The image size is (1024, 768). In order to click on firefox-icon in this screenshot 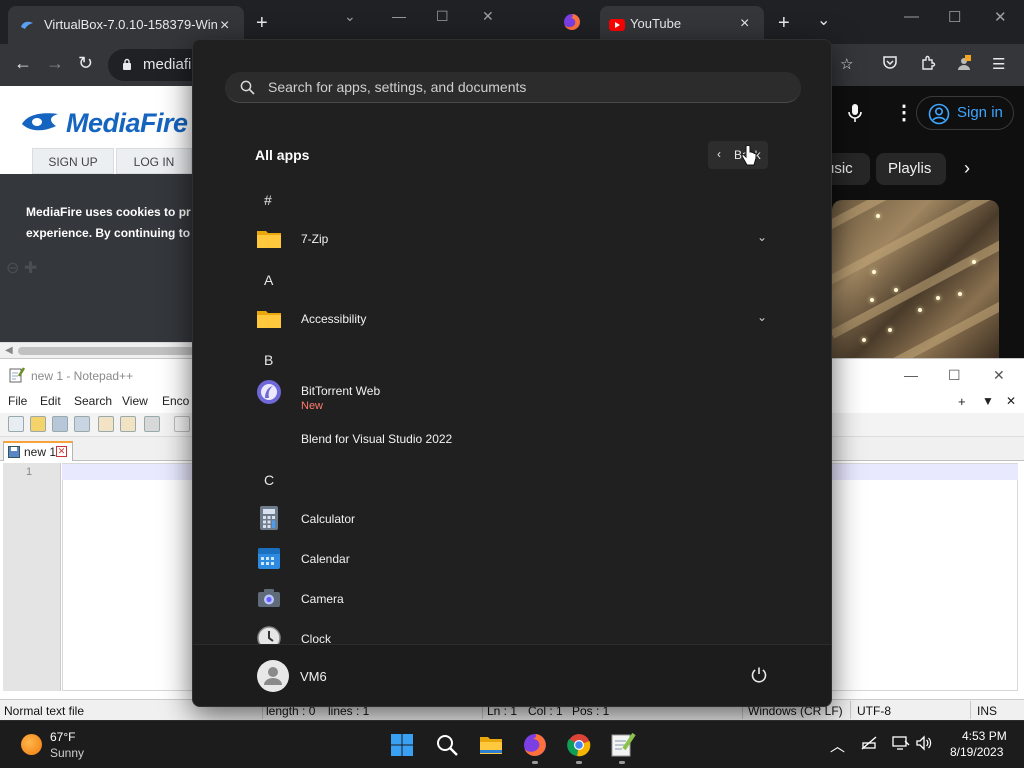, I will do `click(535, 745)`.